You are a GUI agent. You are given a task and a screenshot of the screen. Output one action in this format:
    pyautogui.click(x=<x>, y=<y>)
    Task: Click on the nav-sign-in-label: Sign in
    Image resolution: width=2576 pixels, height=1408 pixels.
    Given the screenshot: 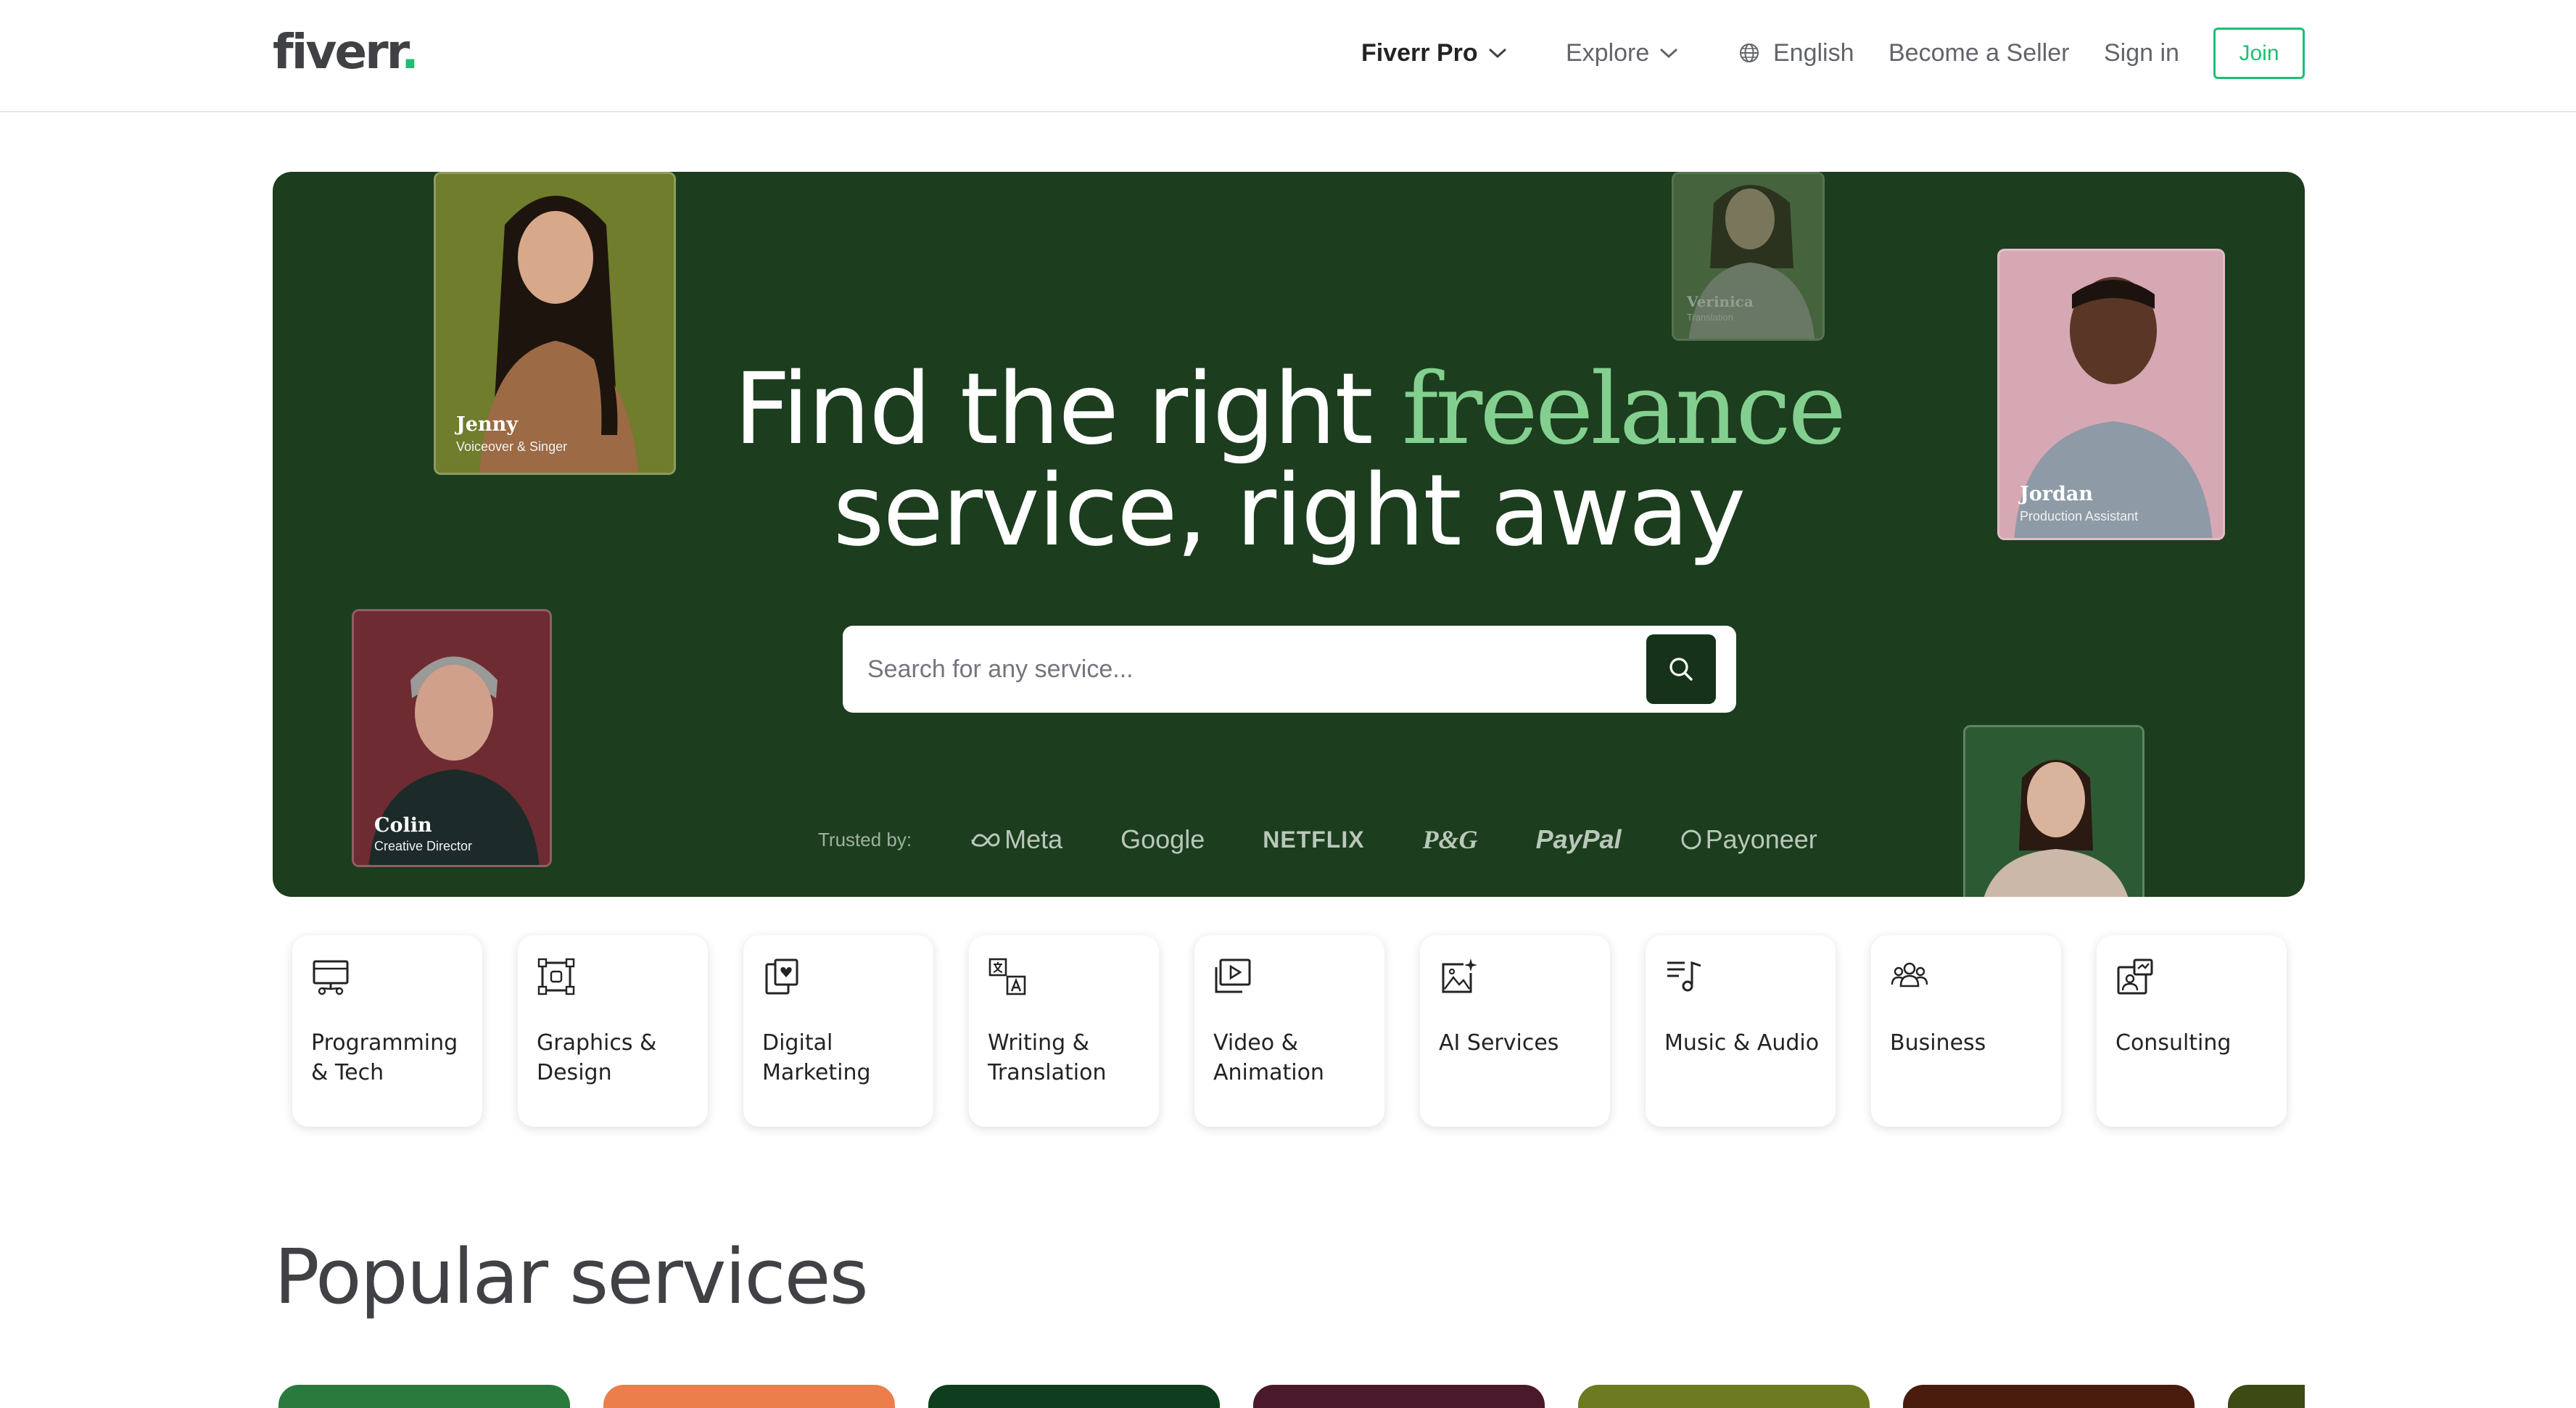 What is the action you would take?
    pyautogui.click(x=2141, y=52)
    